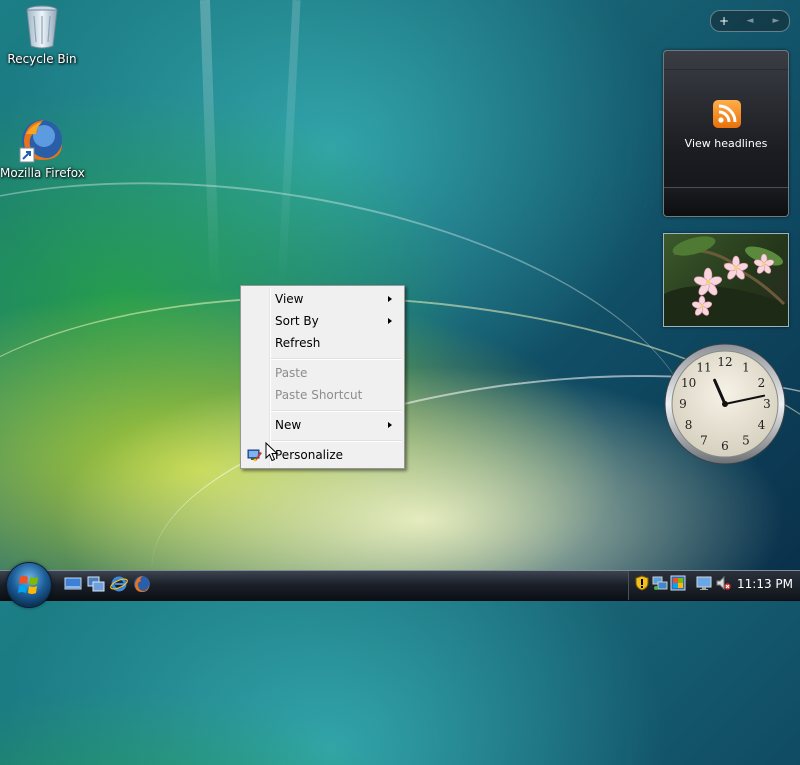 The image size is (800, 765). Describe the element at coordinates (703, 368) in the screenshot. I see `clock-number: 11` at that location.